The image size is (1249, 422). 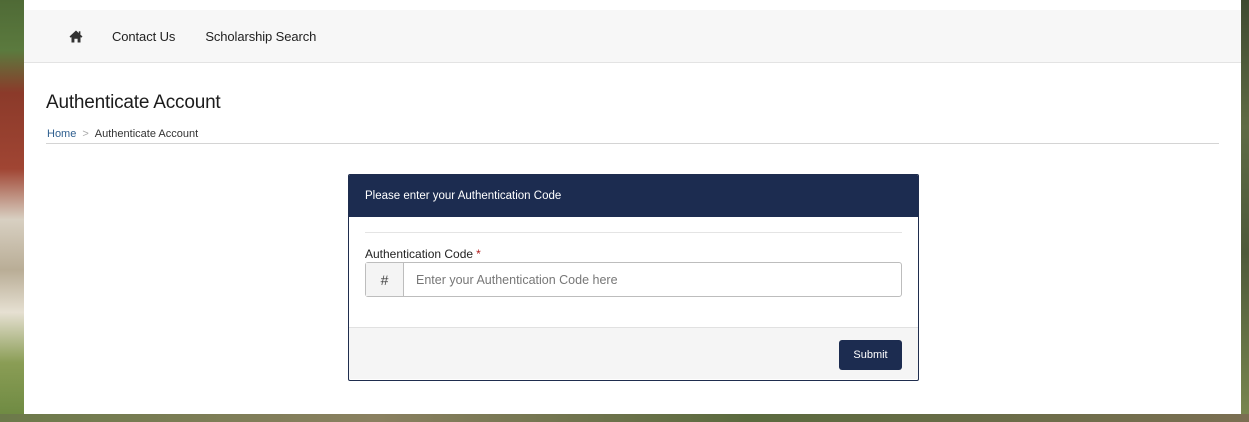 What do you see at coordinates (870, 355) in the screenshot?
I see `submit-button: Submit` at bounding box center [870, 355].